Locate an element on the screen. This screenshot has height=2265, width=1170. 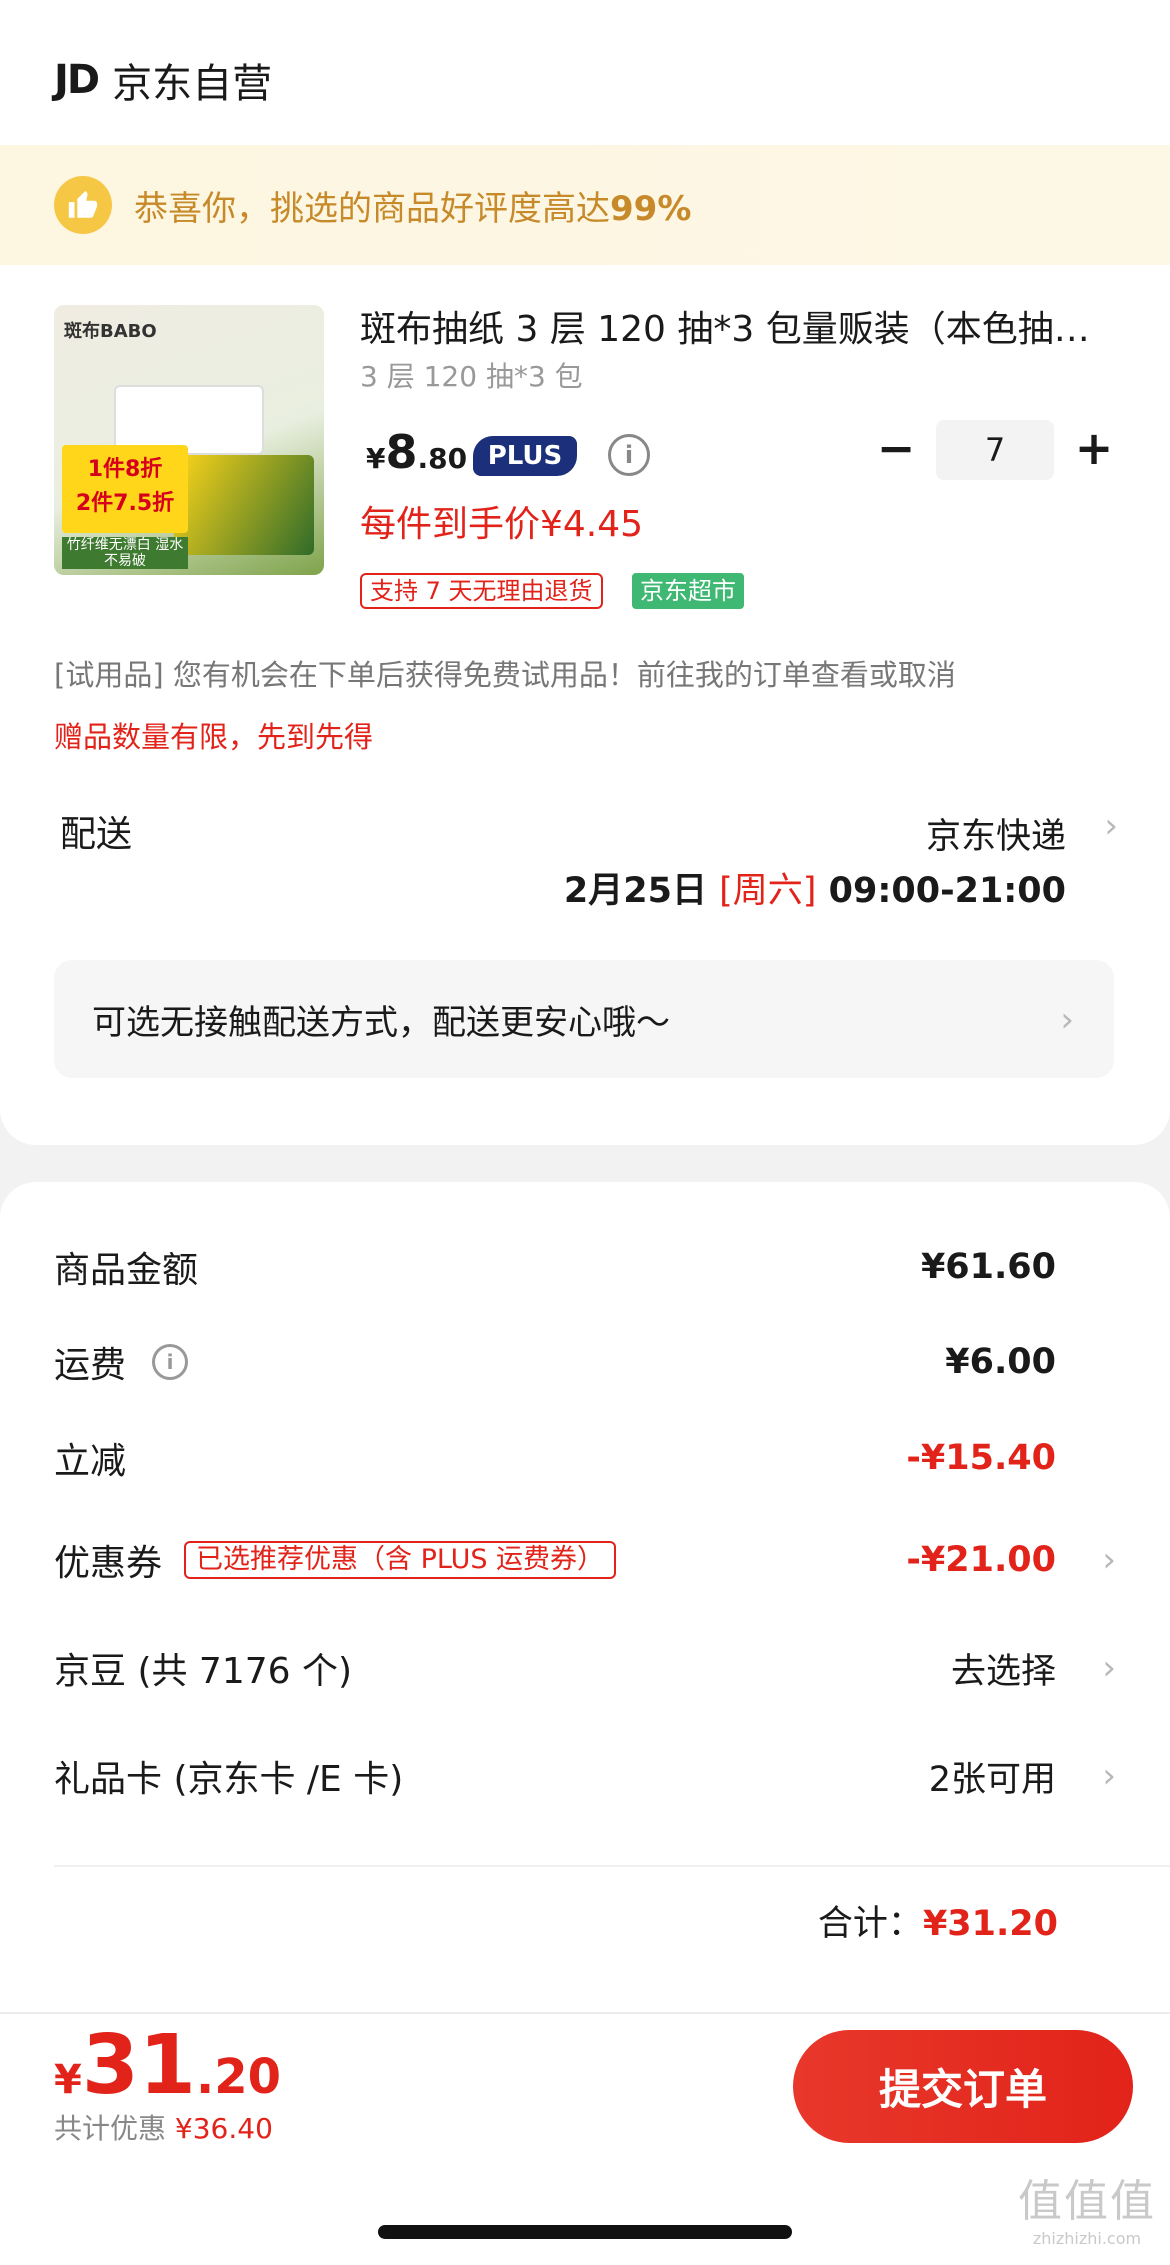
coupon-row: 优惠券 已选推荐优惠（含 PLUS 运费券） -¥21.00 › is located at coordinates (585, 1560).